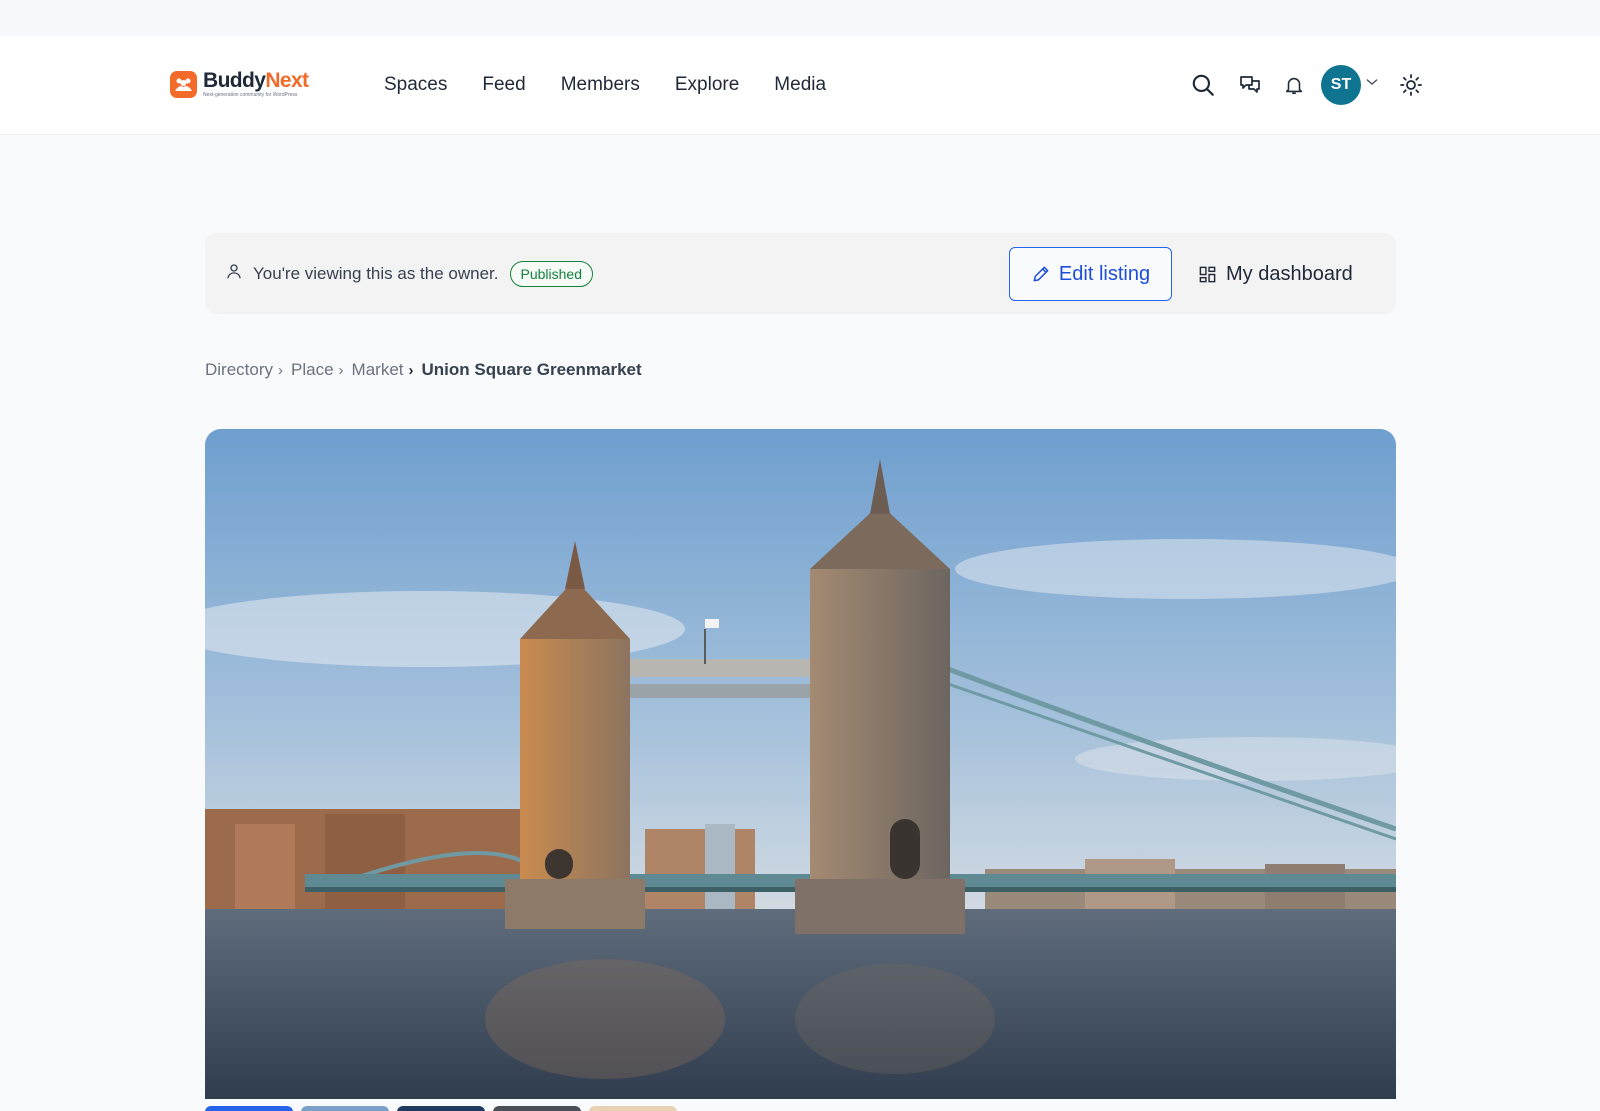 This screenshot has height=1111, width=1600. I want to click on my-dashboard-label: My dashboard, so click(1289, 273).